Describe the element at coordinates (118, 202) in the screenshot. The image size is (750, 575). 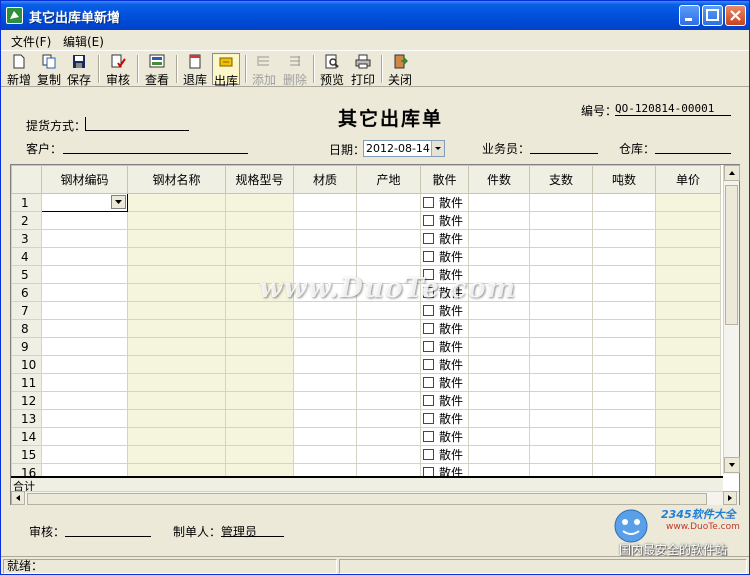
I see `chevron-down-icon` at that location.